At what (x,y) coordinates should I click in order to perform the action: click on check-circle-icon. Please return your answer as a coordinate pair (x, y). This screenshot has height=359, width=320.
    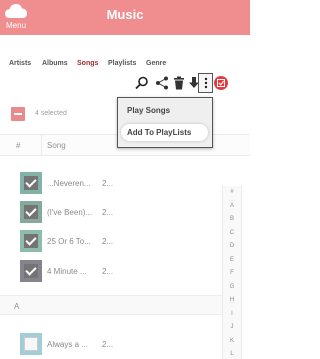
    Looking at the image, I should click on (221, 83).